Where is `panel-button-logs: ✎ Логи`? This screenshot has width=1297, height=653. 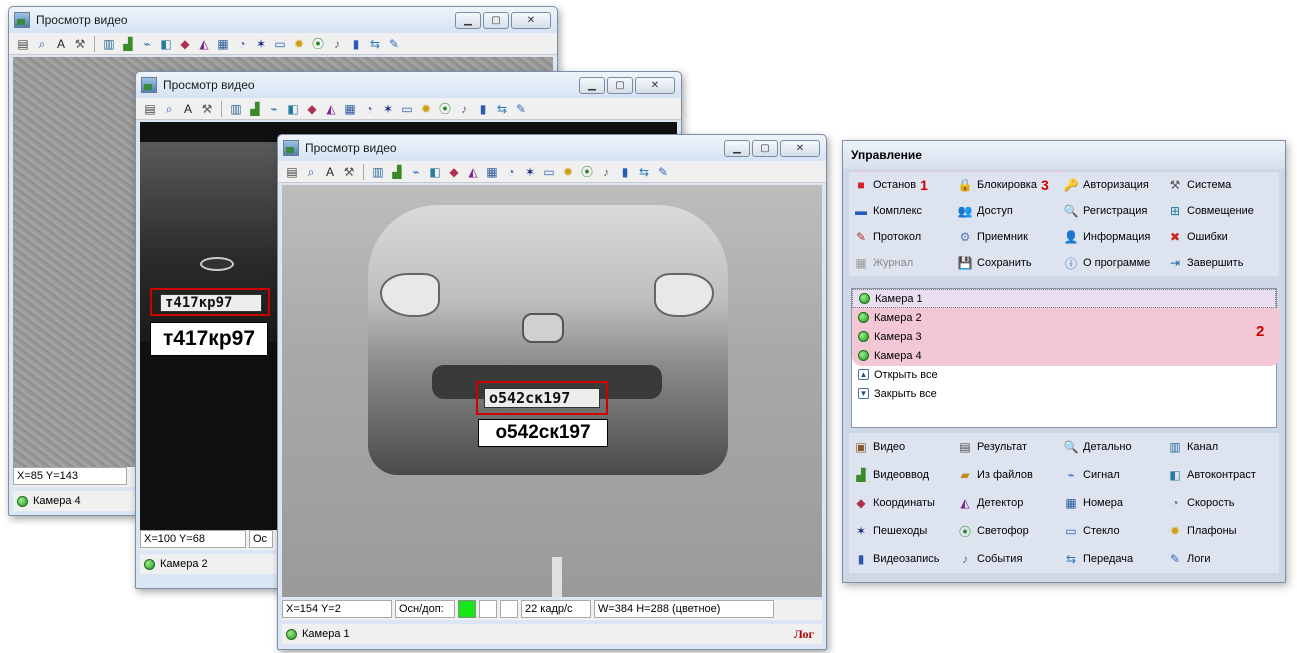 panel-button-logs: ✎ Логи is located at coordinates (1218, 559).